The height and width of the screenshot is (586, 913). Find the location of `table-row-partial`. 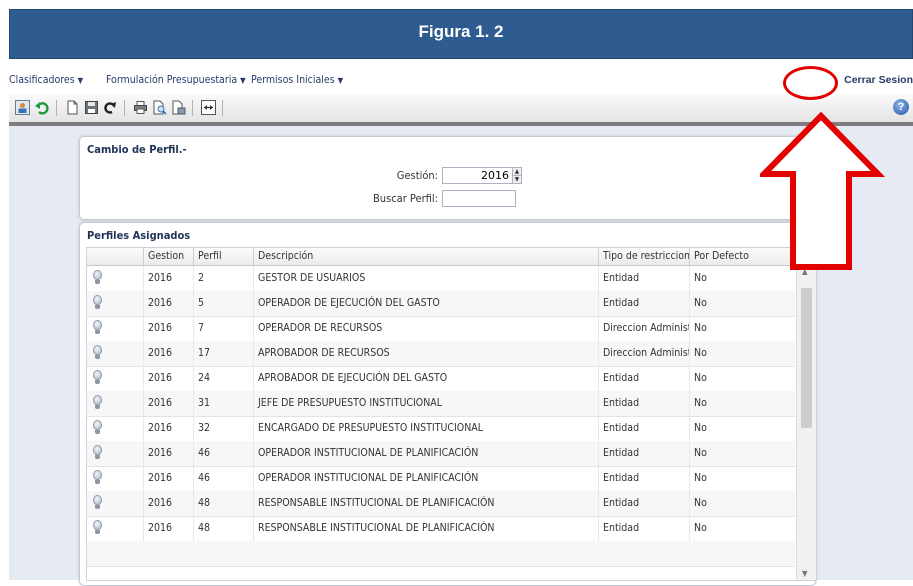

table-row-partial is located at coordinates (441, 554).